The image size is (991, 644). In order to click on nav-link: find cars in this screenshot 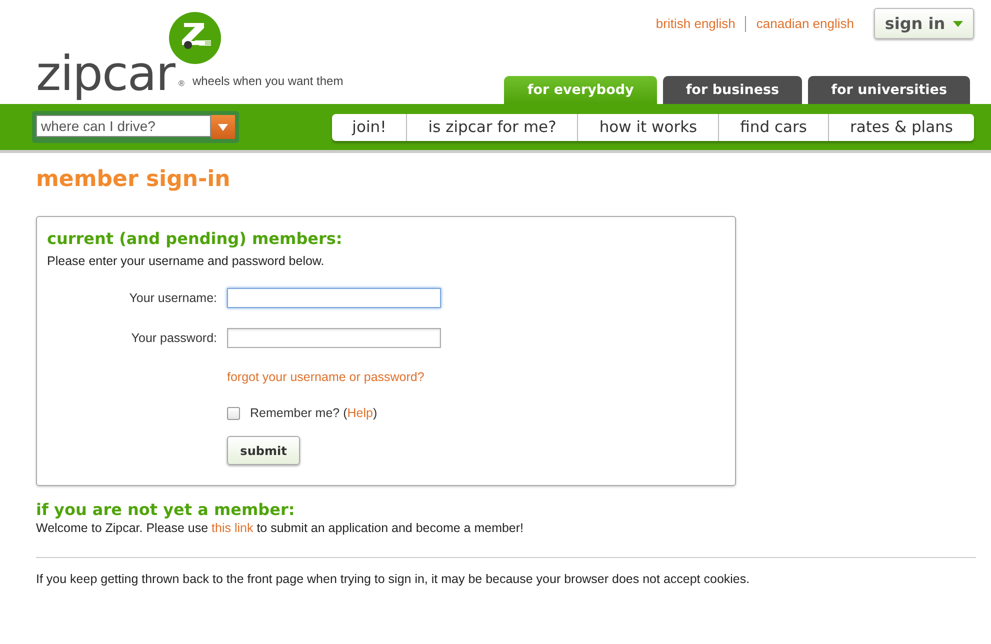, I will do `click(773, 127)`.